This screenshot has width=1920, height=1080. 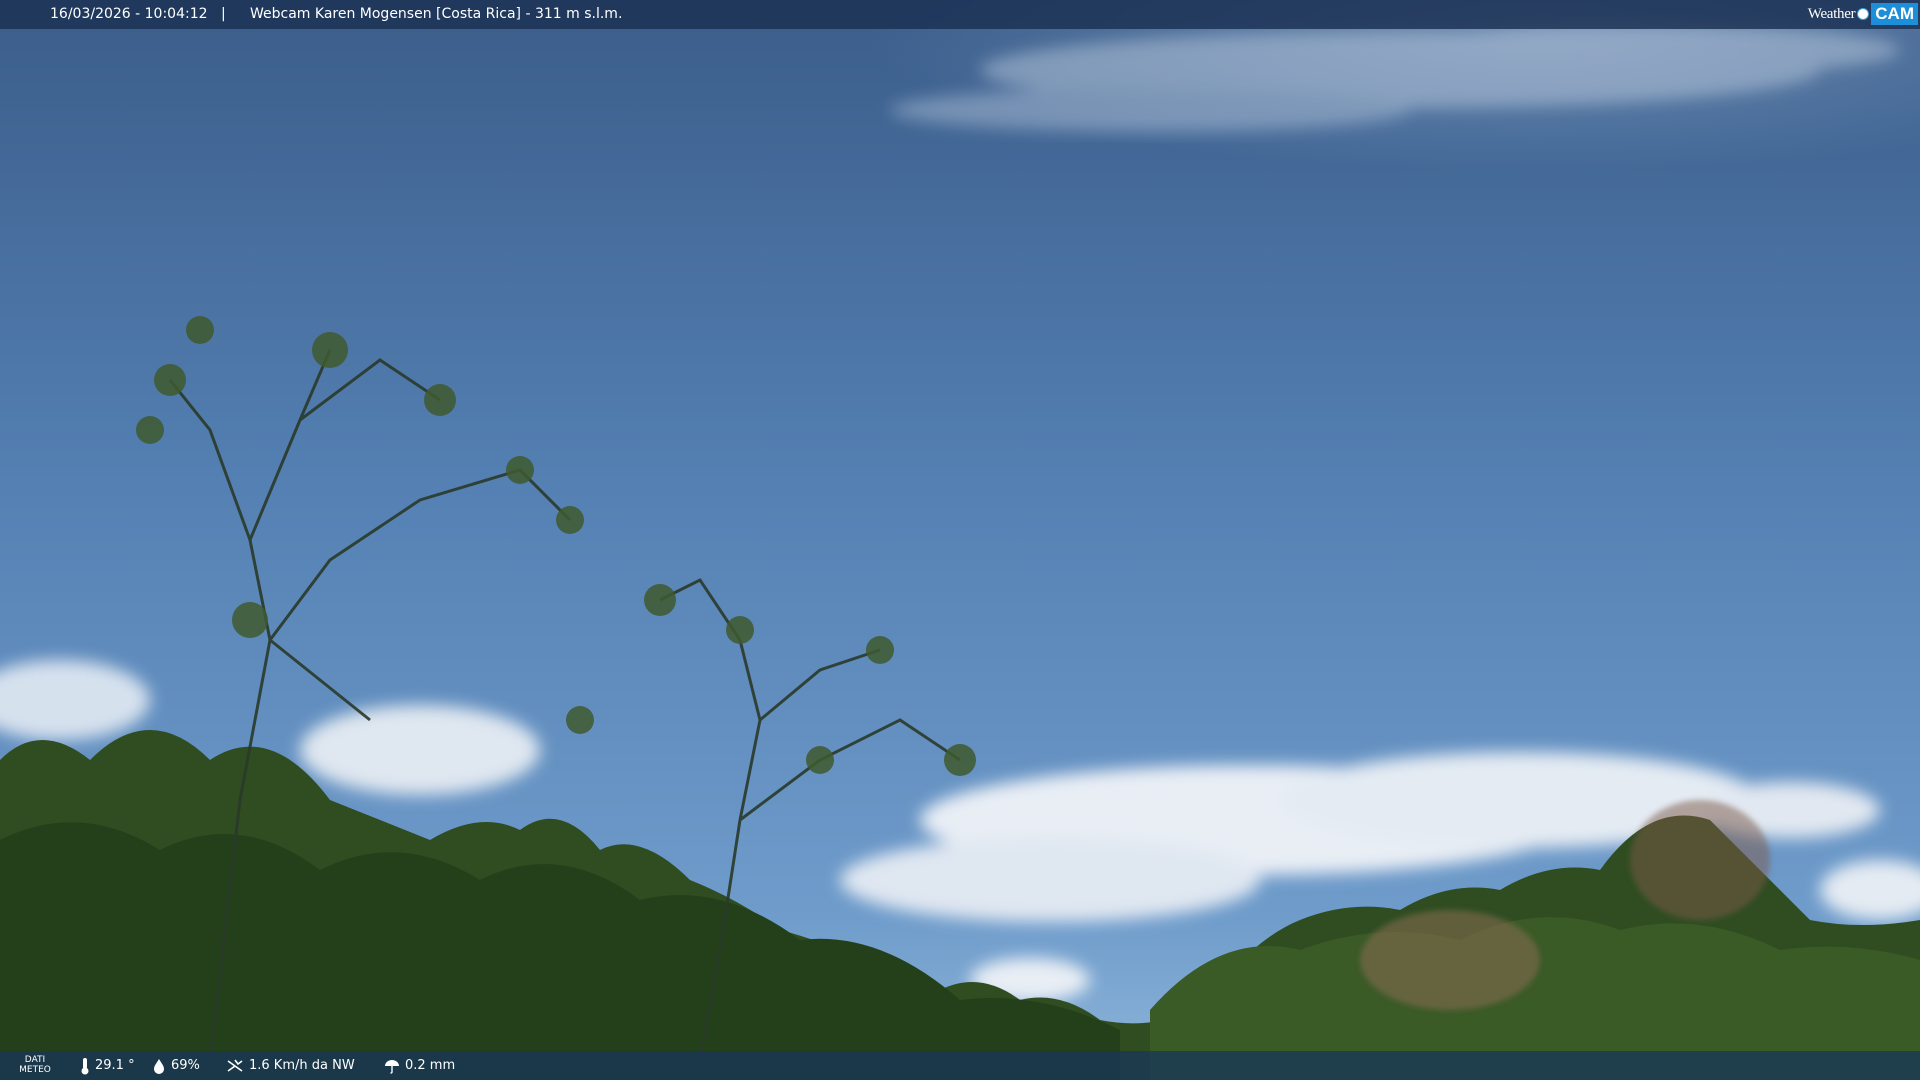 I want to click on weathercam-logo: Weather CAM, so click(x=1863, y=14).